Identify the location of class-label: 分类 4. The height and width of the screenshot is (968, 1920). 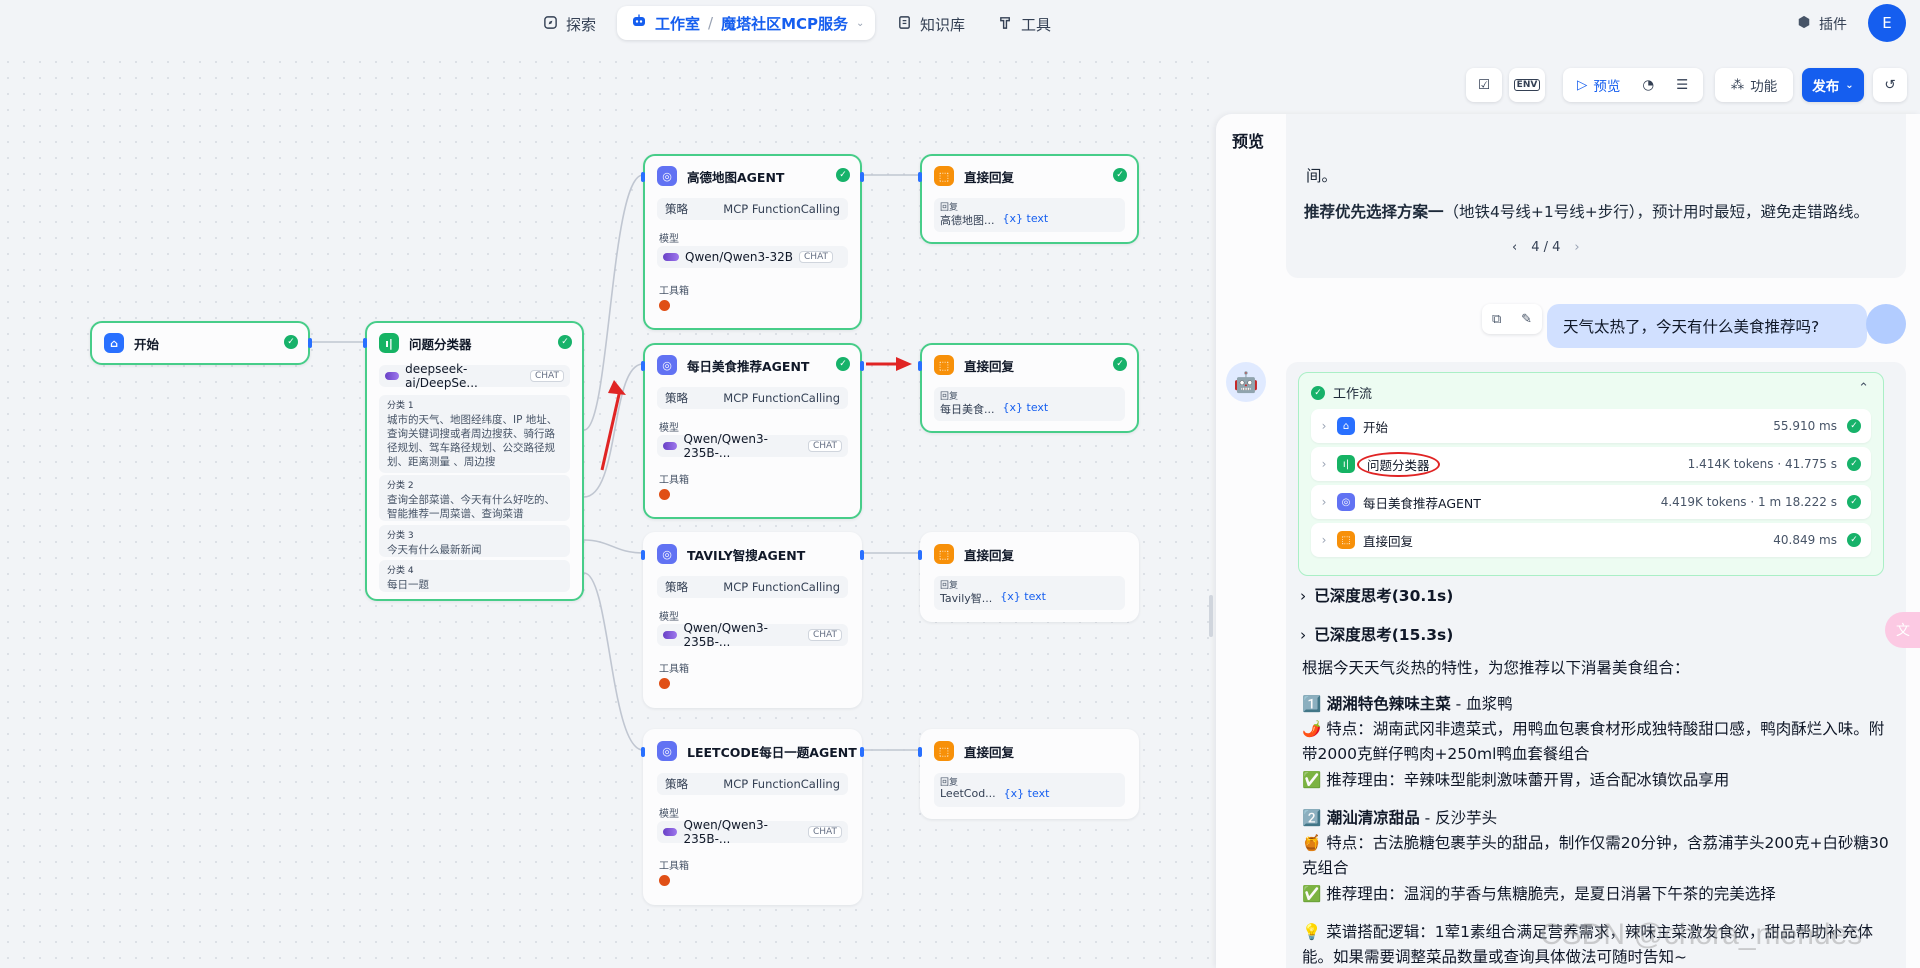
(400, 571).